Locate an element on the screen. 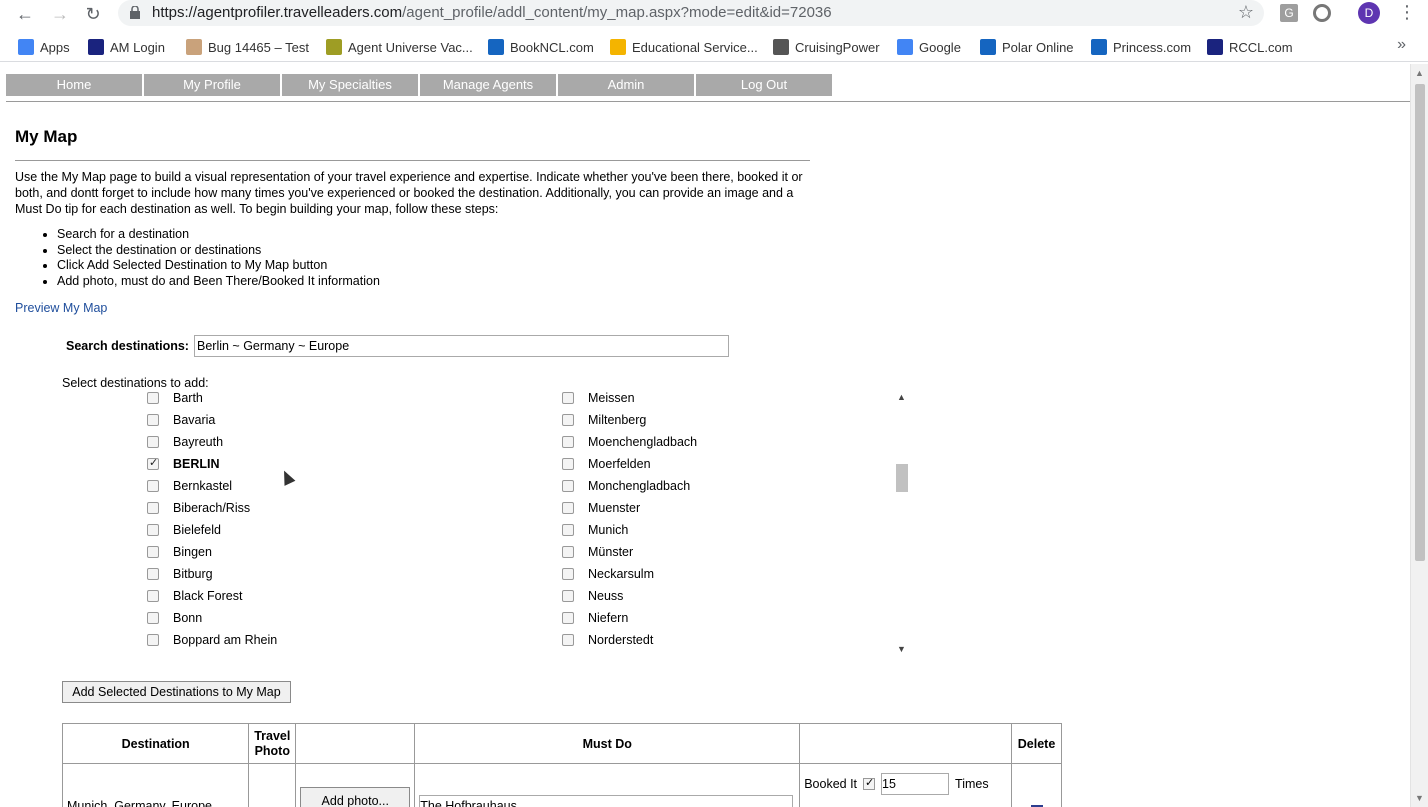  scroll-down-arrow-icon: ▼ is located at coordinates (901, 649).